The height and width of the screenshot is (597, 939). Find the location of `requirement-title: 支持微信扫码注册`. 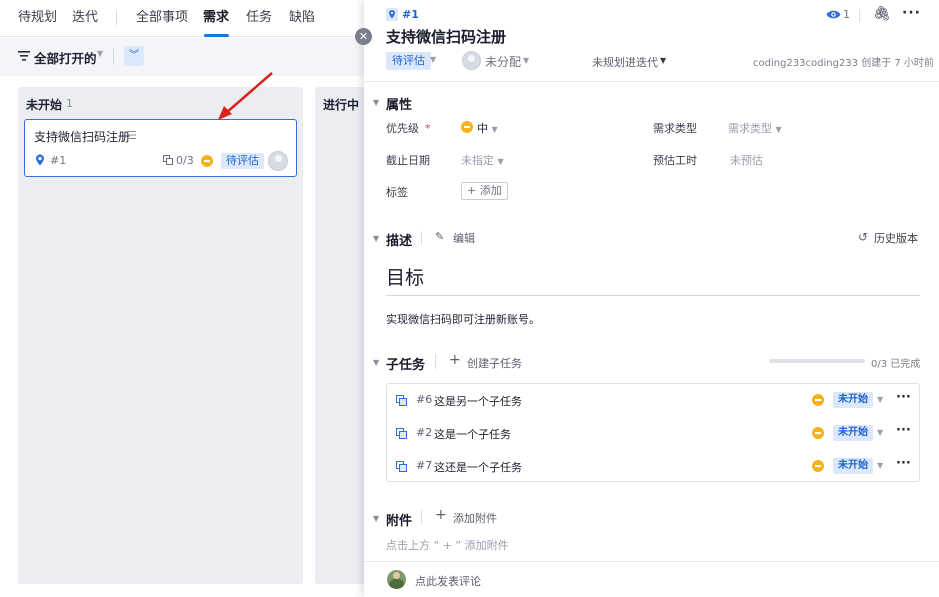

requirement-title: 支持微信扫码注册 is located at coordinates (446, 36).